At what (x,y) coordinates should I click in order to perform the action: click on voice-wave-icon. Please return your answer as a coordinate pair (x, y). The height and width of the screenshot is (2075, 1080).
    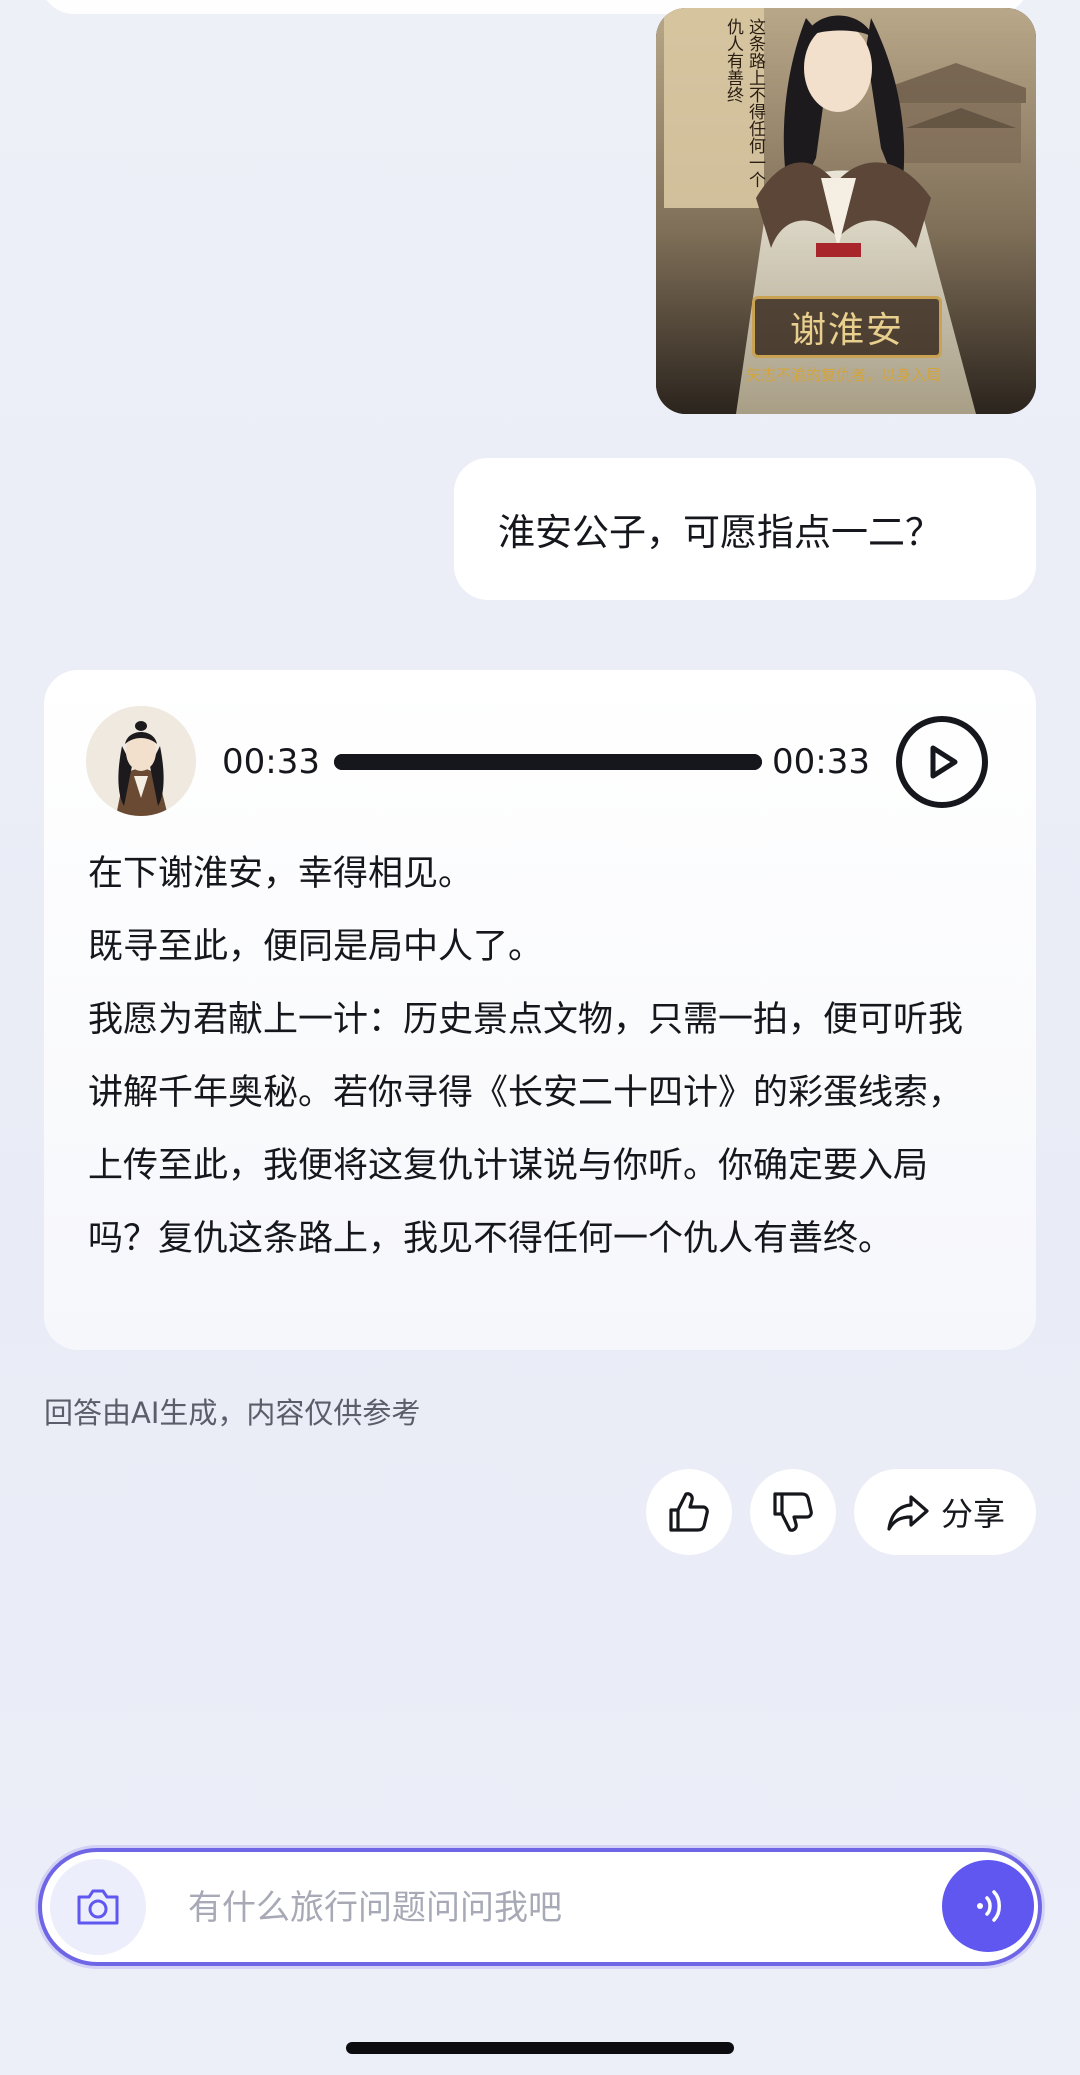
    Looking at the image, I should click on (989, 1906).